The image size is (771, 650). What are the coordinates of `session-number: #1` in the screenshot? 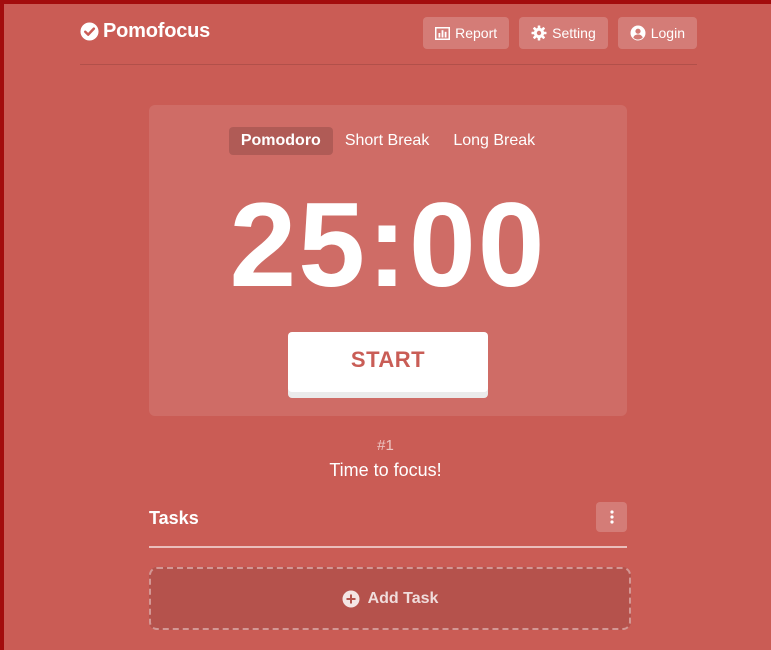 It's located at (385, 445).